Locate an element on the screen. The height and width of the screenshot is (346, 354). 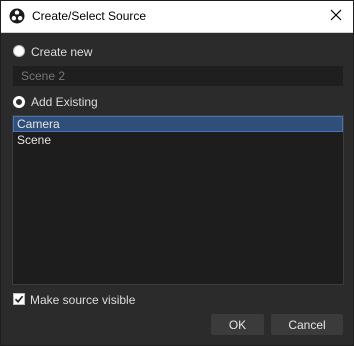
cancel-button: Cancel is located at coordinates (307, 324).